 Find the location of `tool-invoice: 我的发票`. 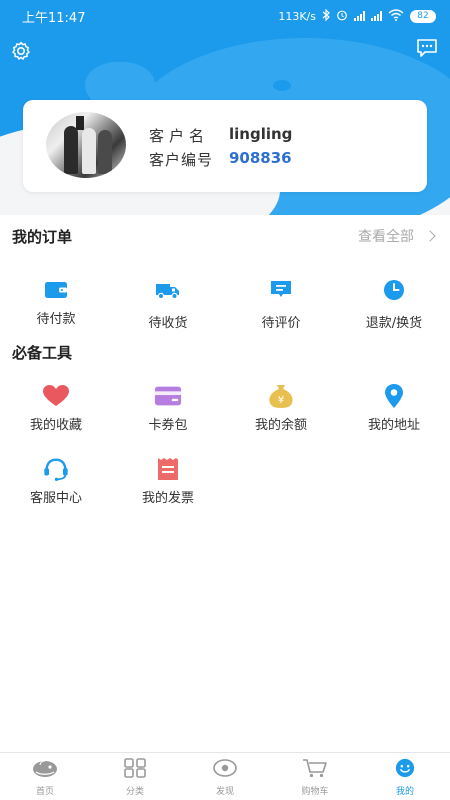

tool-invoice: 我的发票 is located at coordinates (168, 487).